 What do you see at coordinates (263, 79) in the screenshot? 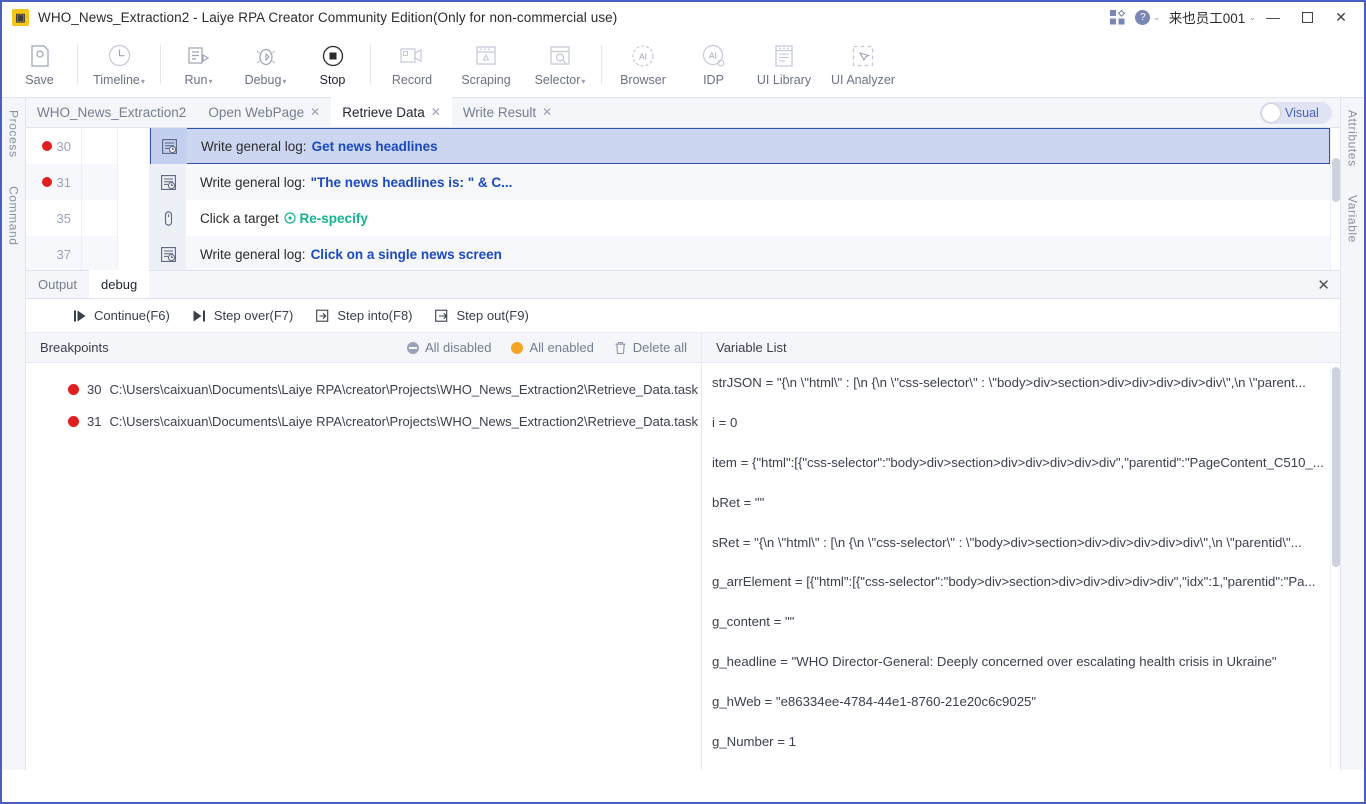
I see `toolbar-label: Debug` at bounding box center [263, 79].